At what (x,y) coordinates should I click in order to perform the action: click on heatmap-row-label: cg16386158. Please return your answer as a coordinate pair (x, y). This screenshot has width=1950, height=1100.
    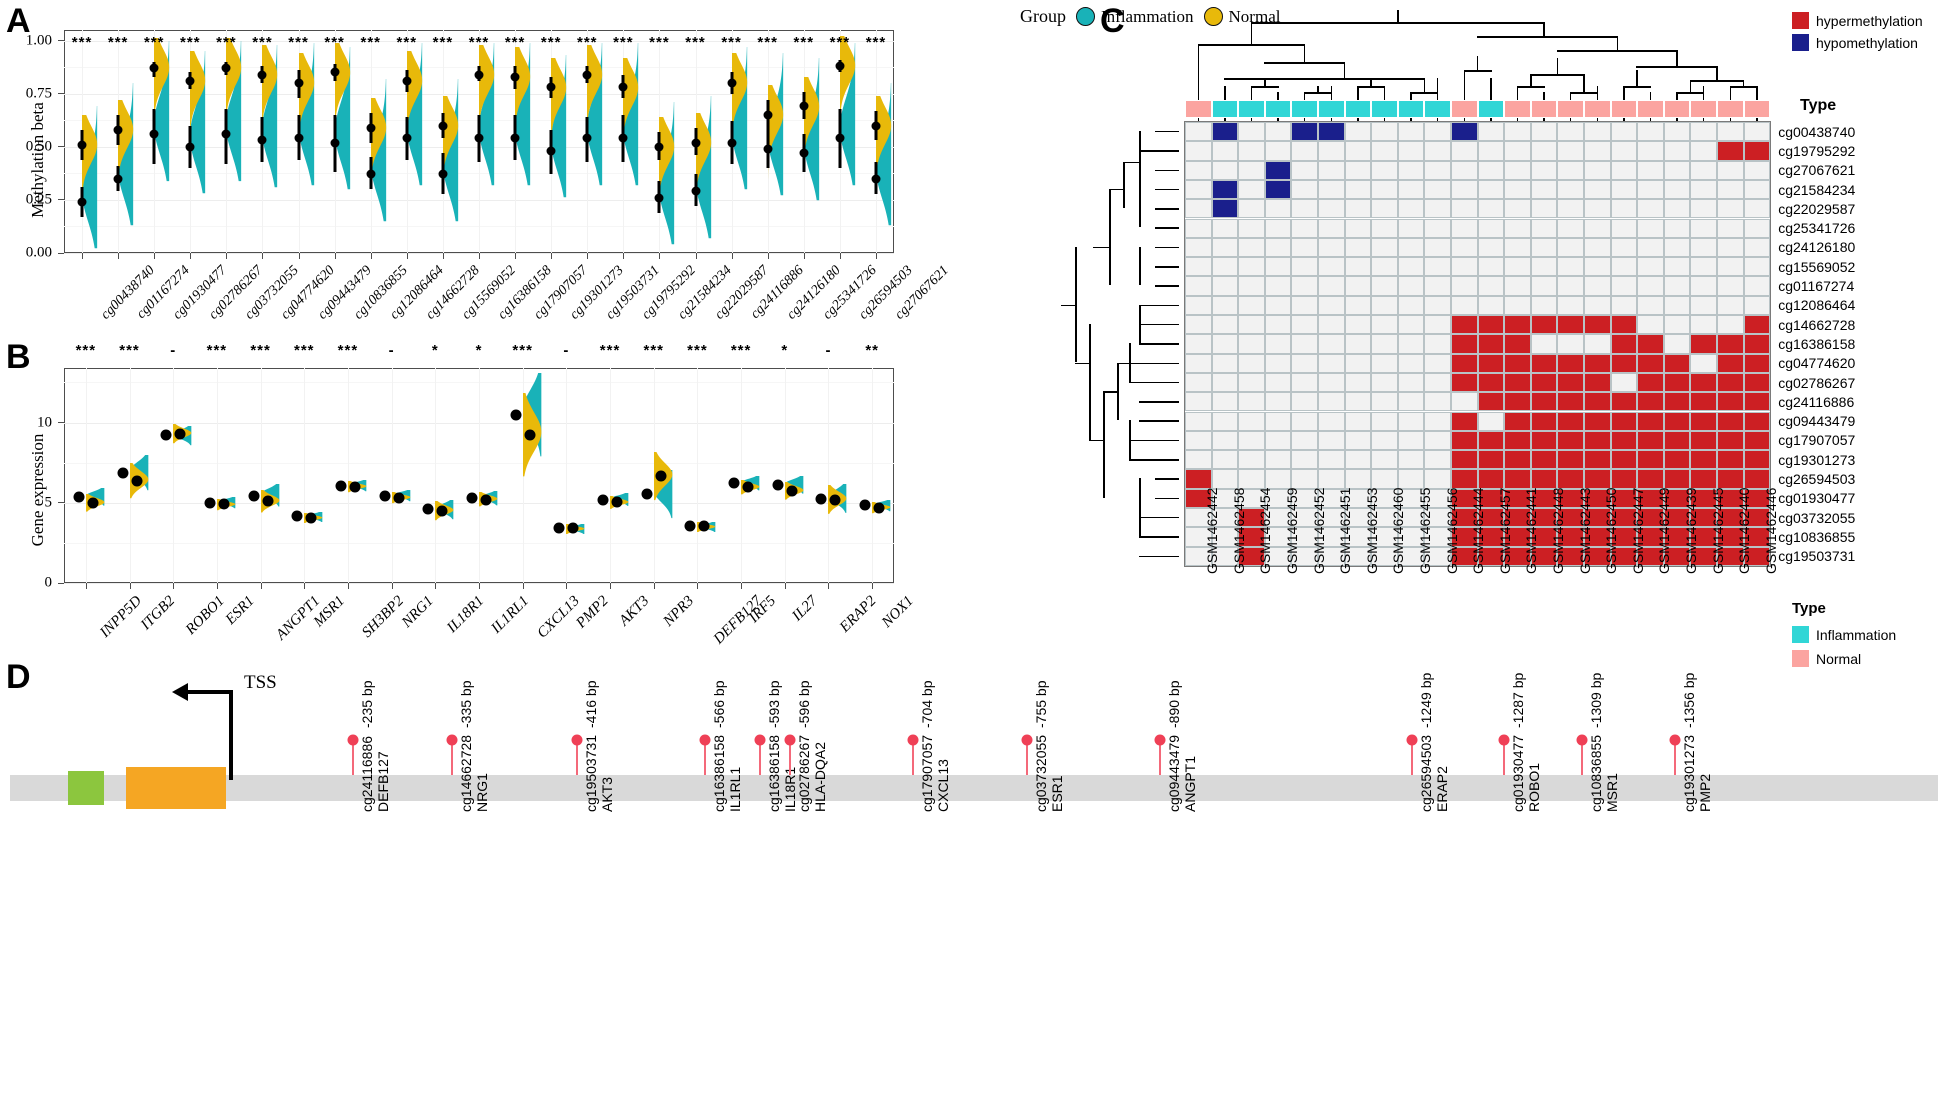
    Looking at the image, I should click on (1817, 343).